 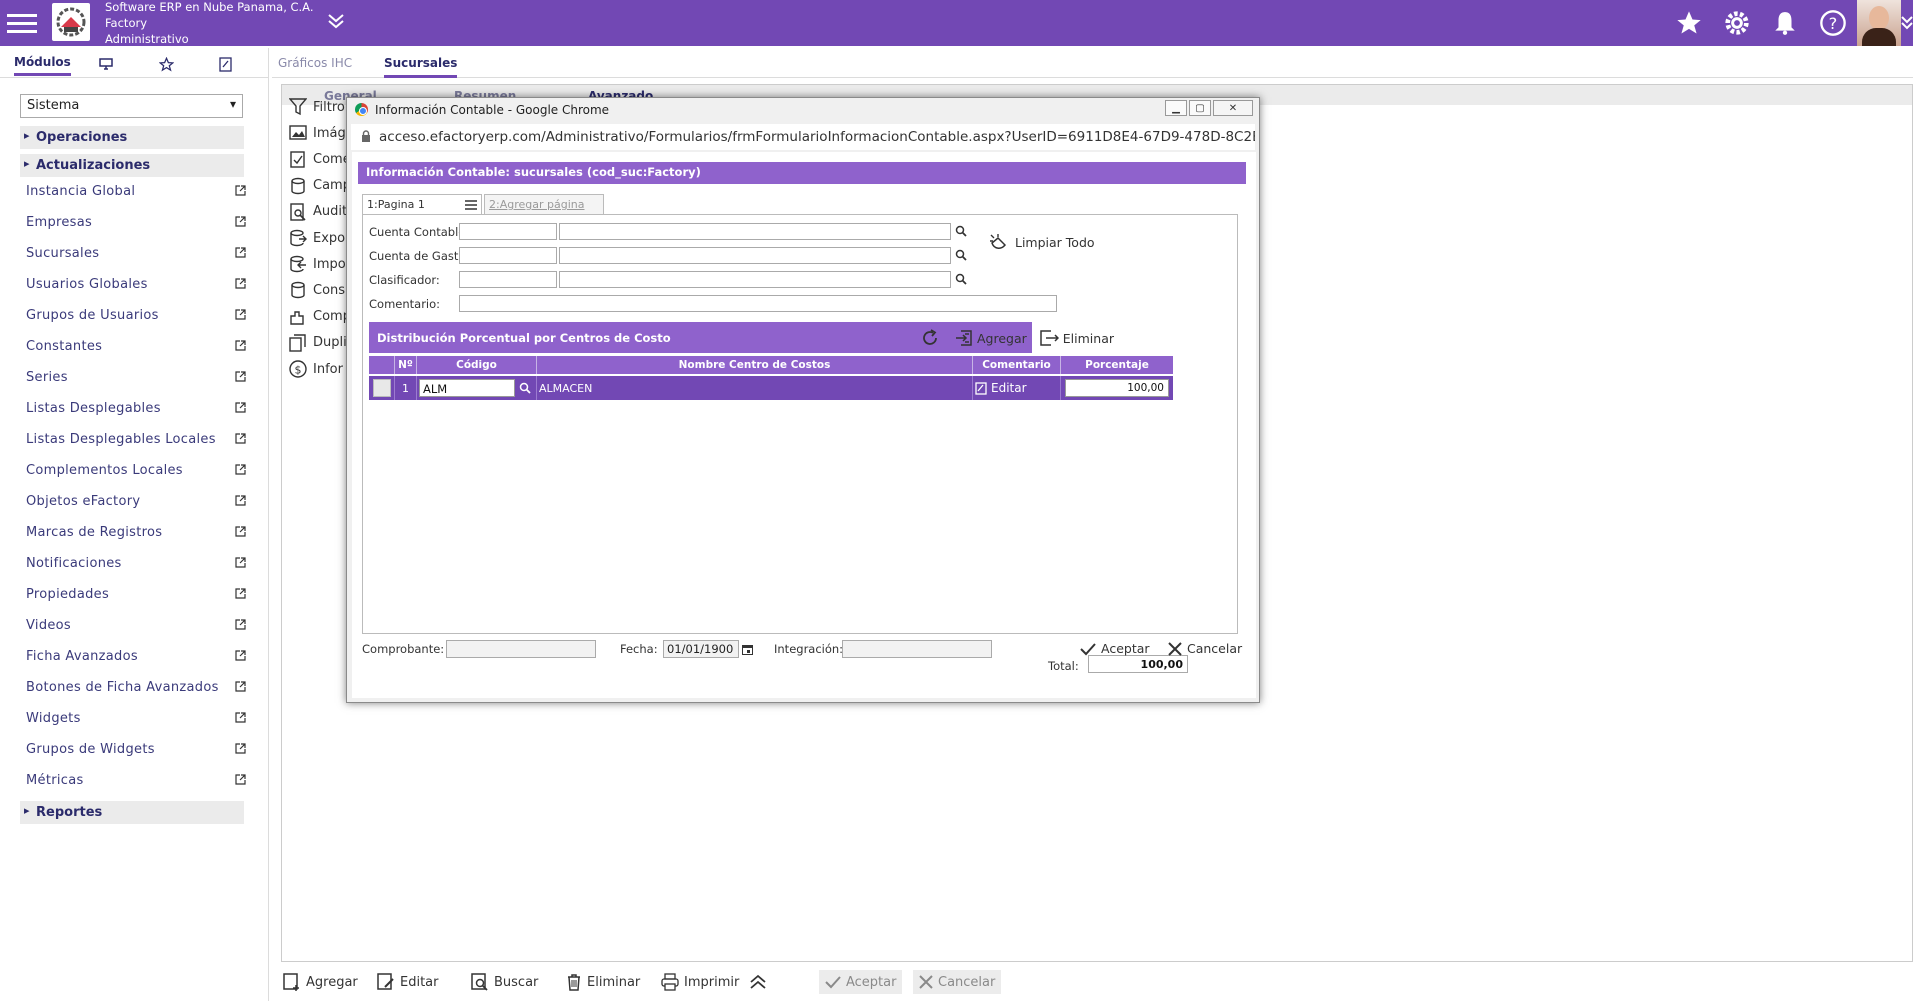 What do you see at coordinates (504, 982) in the screenshot?
I see `search-button: Buscar` at bounding box center [504, 982].